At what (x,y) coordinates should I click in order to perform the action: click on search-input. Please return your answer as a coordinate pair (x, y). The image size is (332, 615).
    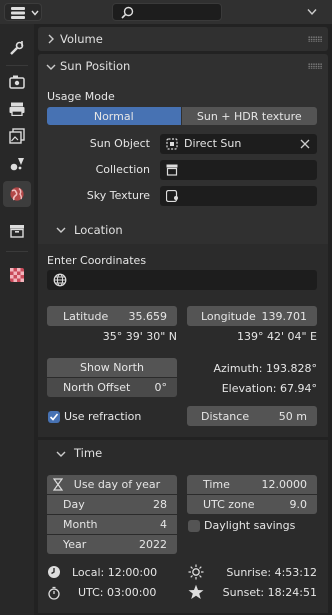
    Looking at the image, I should click on (167, 12).